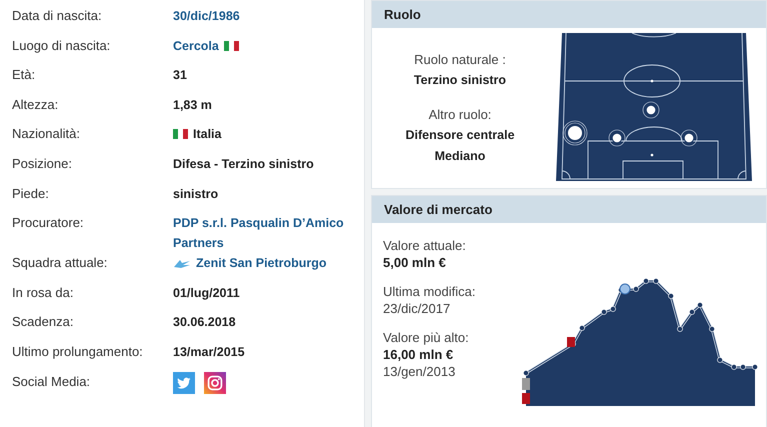  Describe the element at coordinates (60, 263) in the screenshot. I see `field-label: Squadra attuale:` at that location.